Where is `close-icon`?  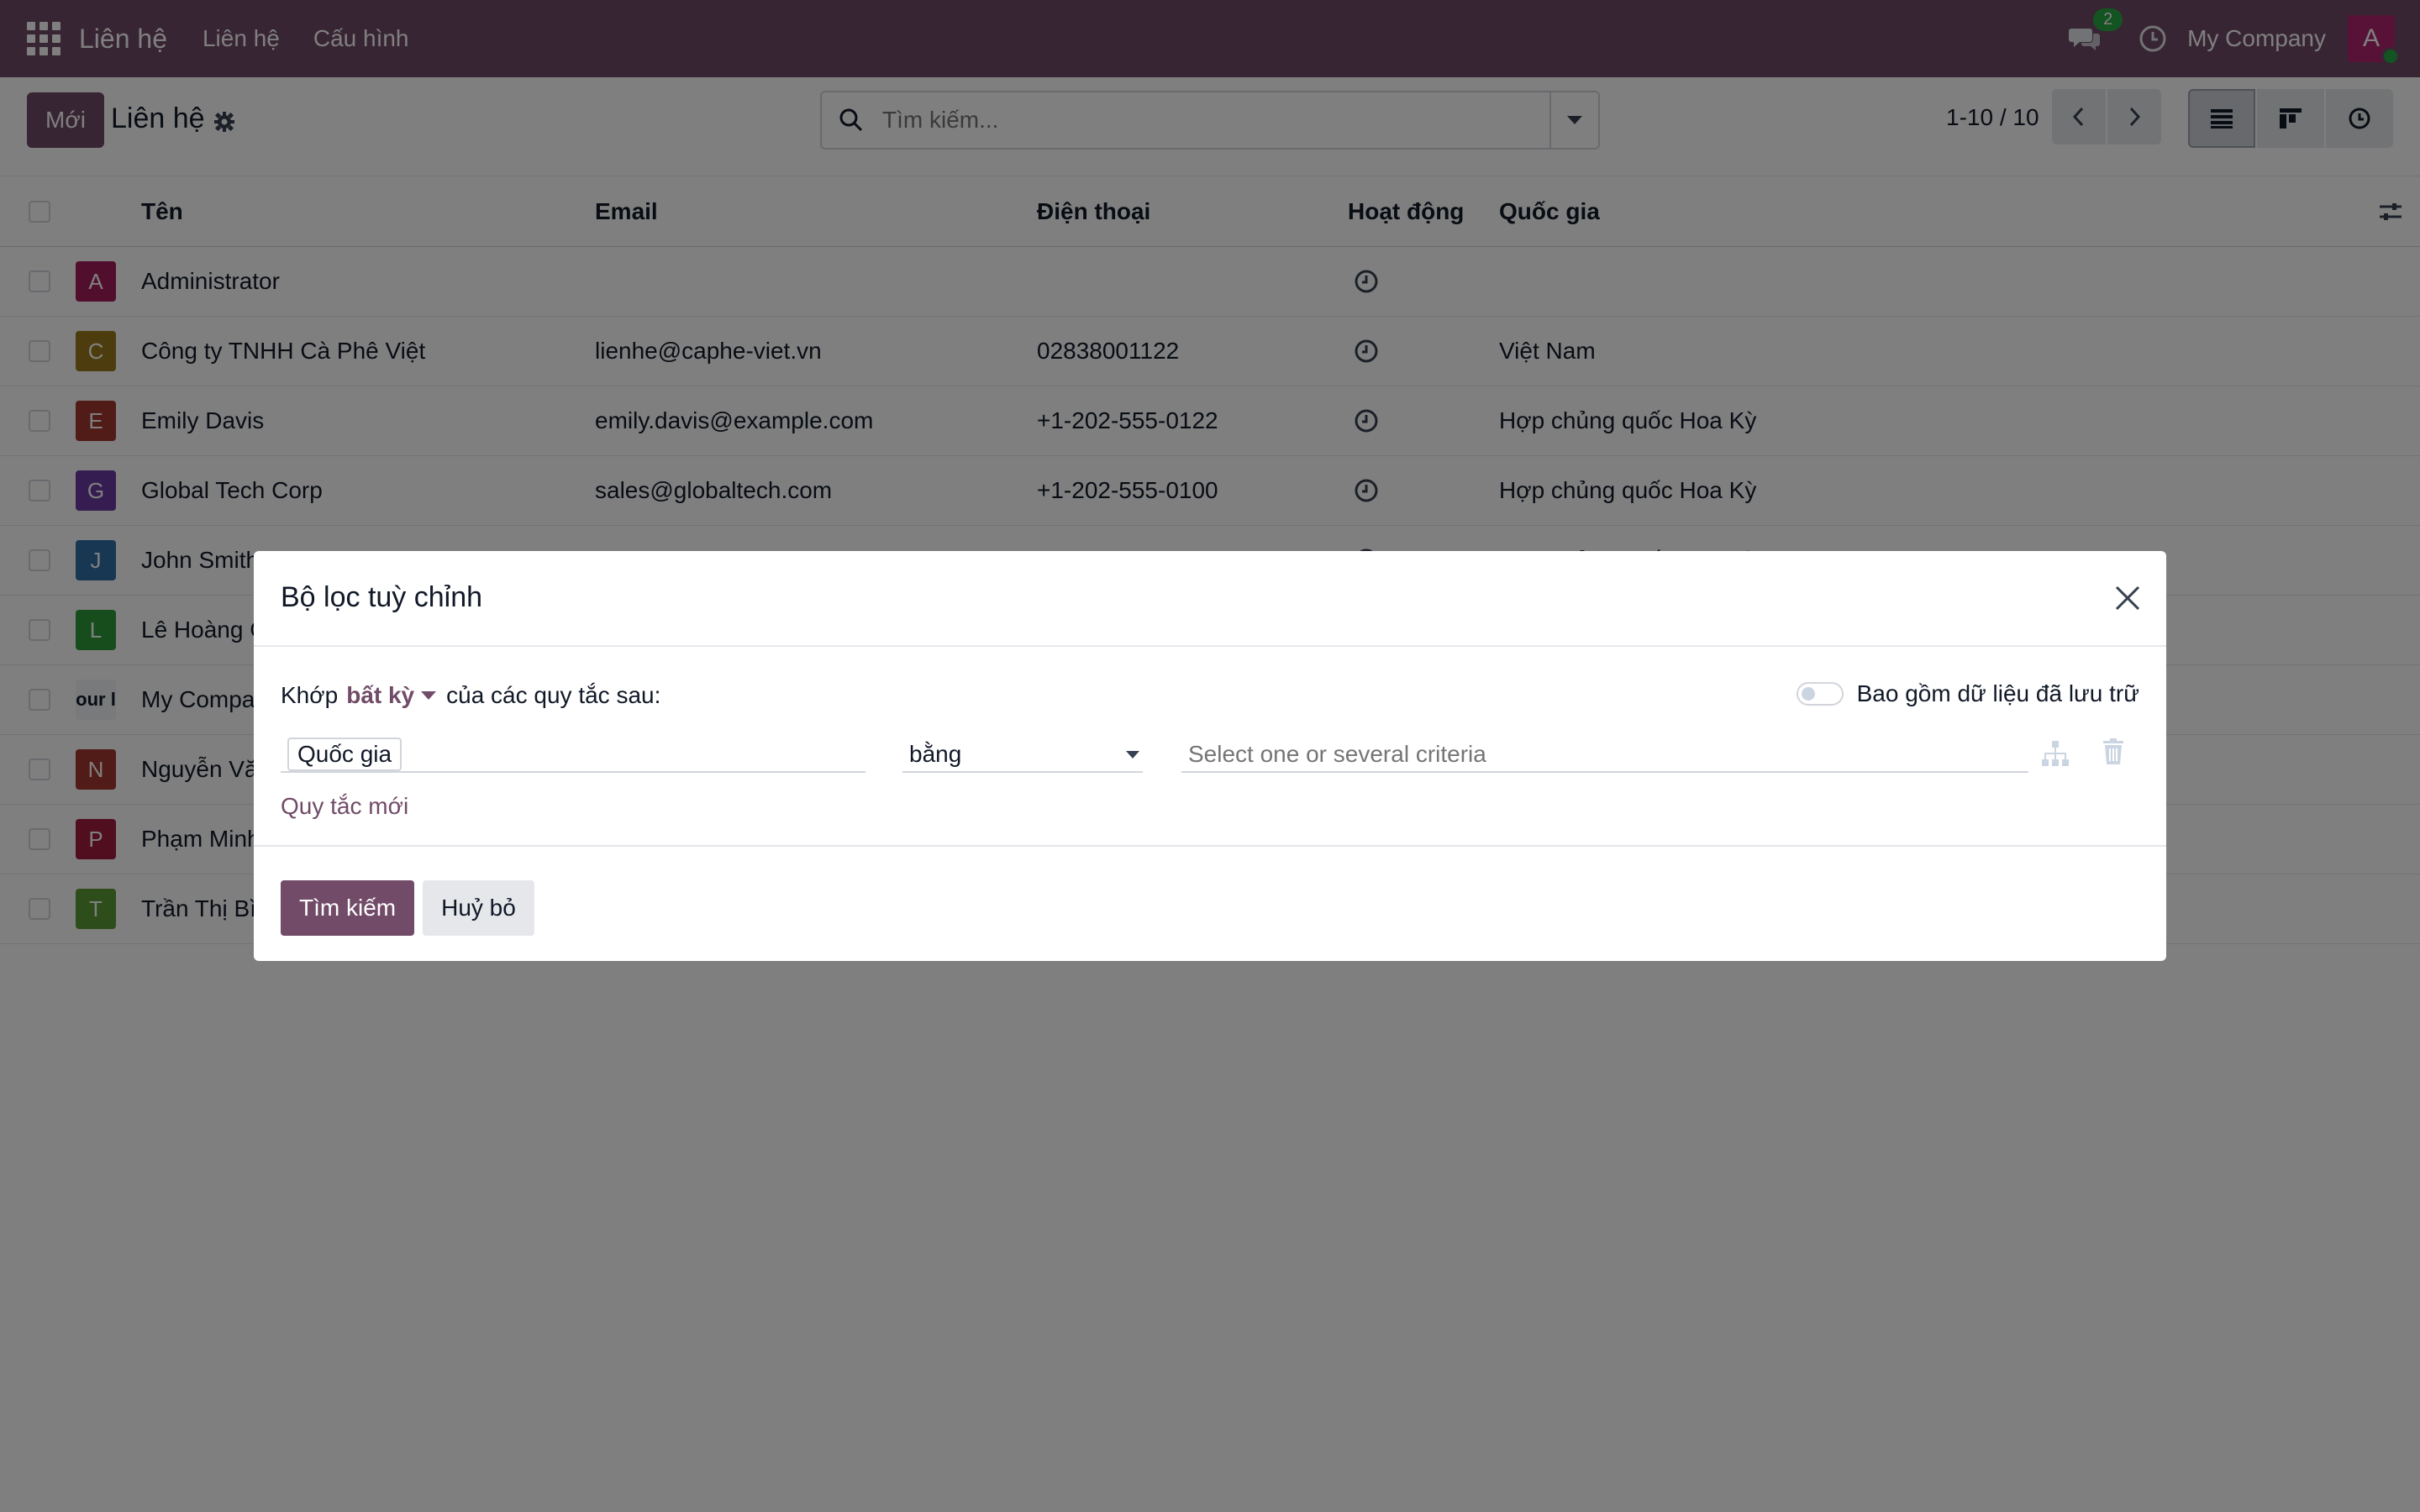
close-icon is located at coordinates (2127, 598).